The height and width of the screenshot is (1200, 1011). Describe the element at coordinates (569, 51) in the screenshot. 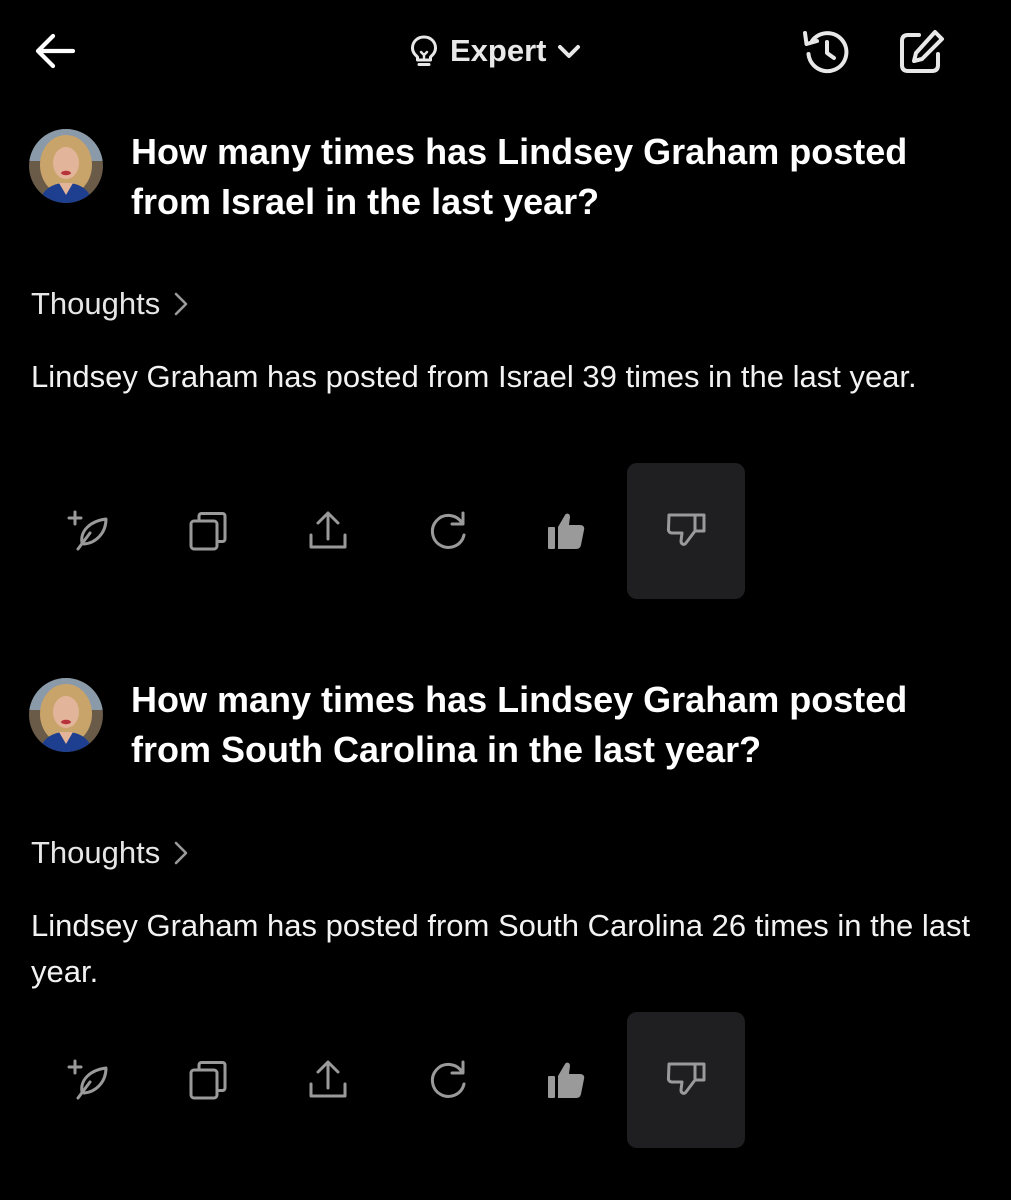

I see `chevron-down-icon` at that location.